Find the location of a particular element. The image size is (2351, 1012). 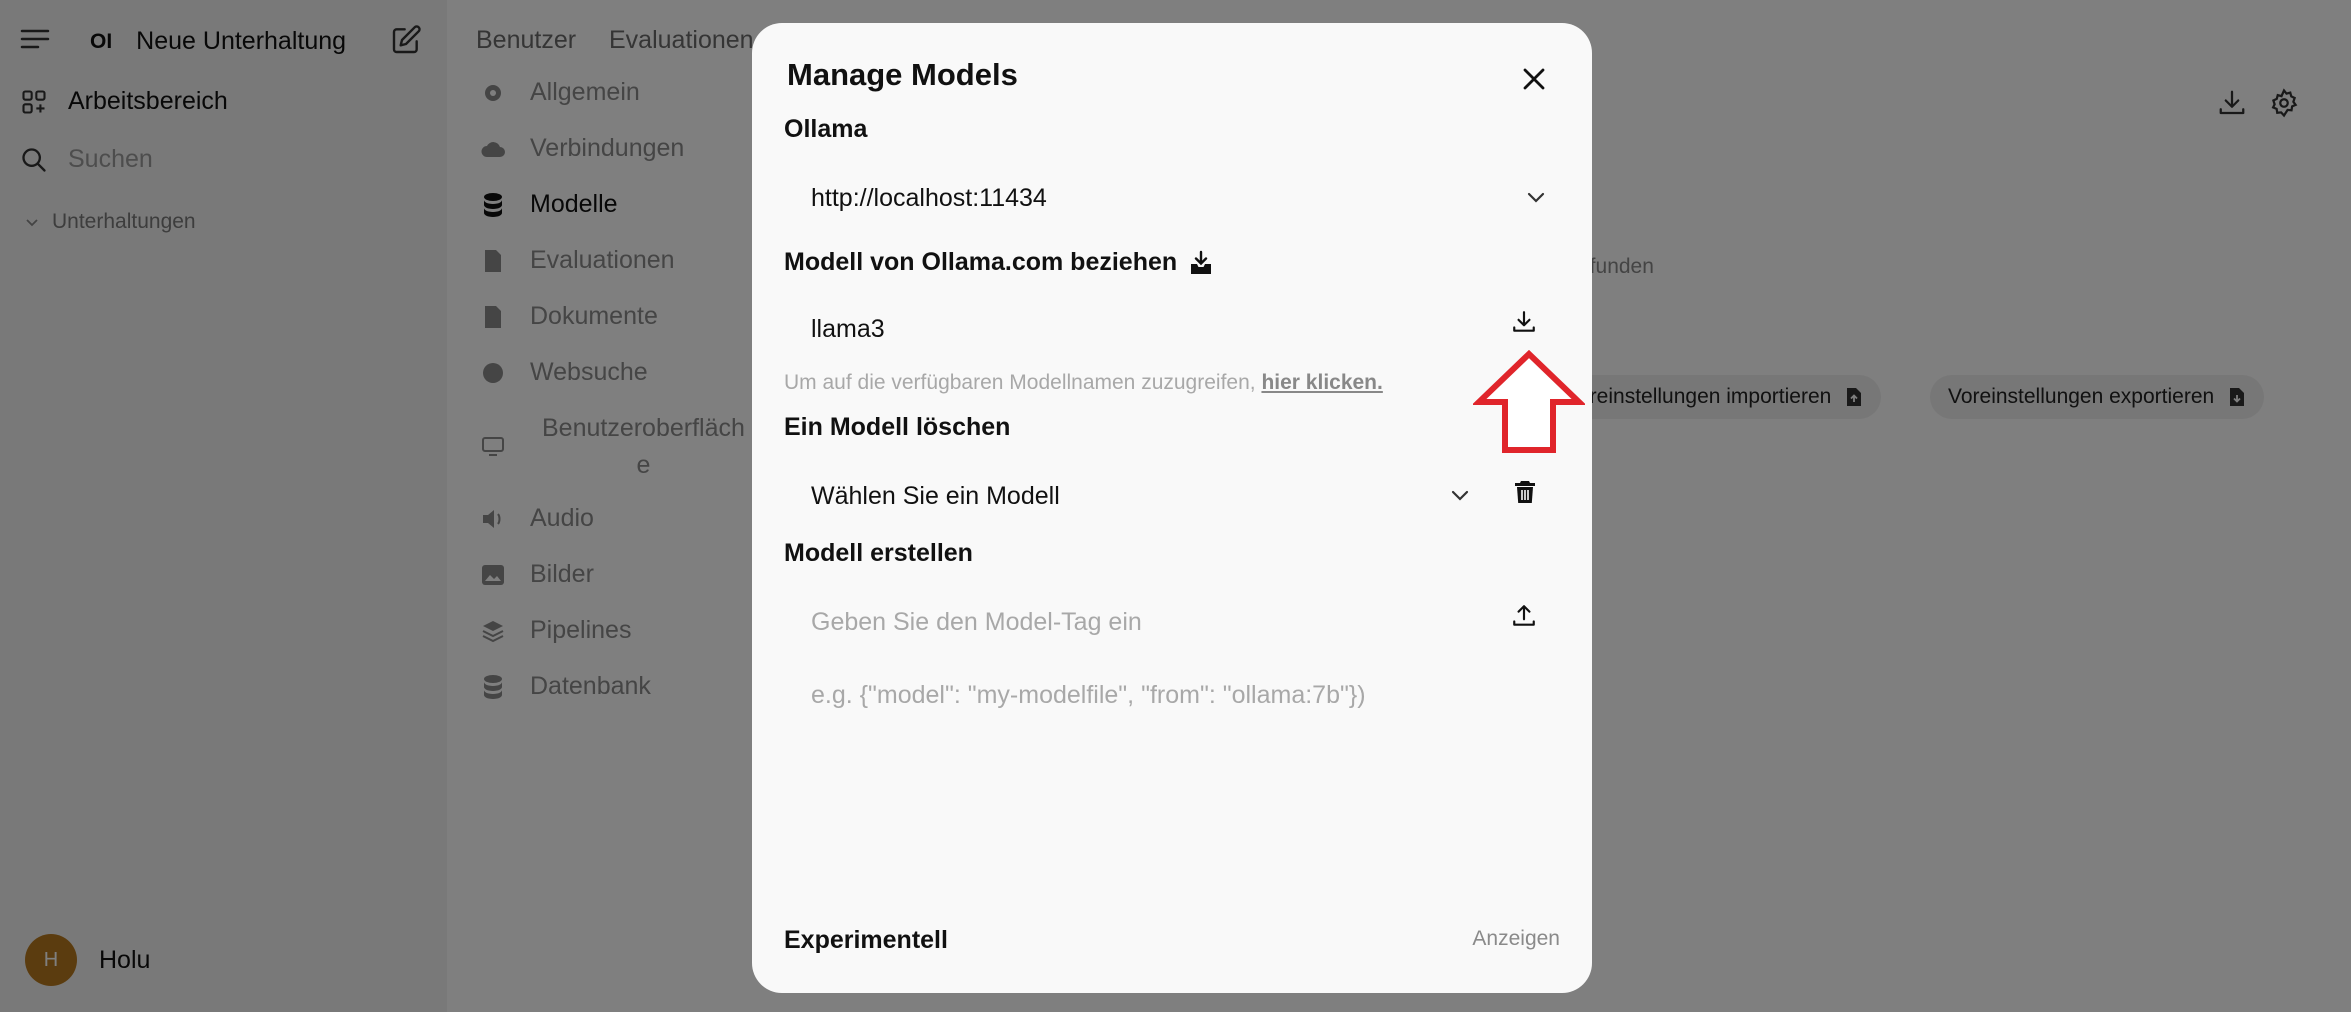

pull-model-label: Modell von Ollama.com beziehen is located at coordinates (998, 262).